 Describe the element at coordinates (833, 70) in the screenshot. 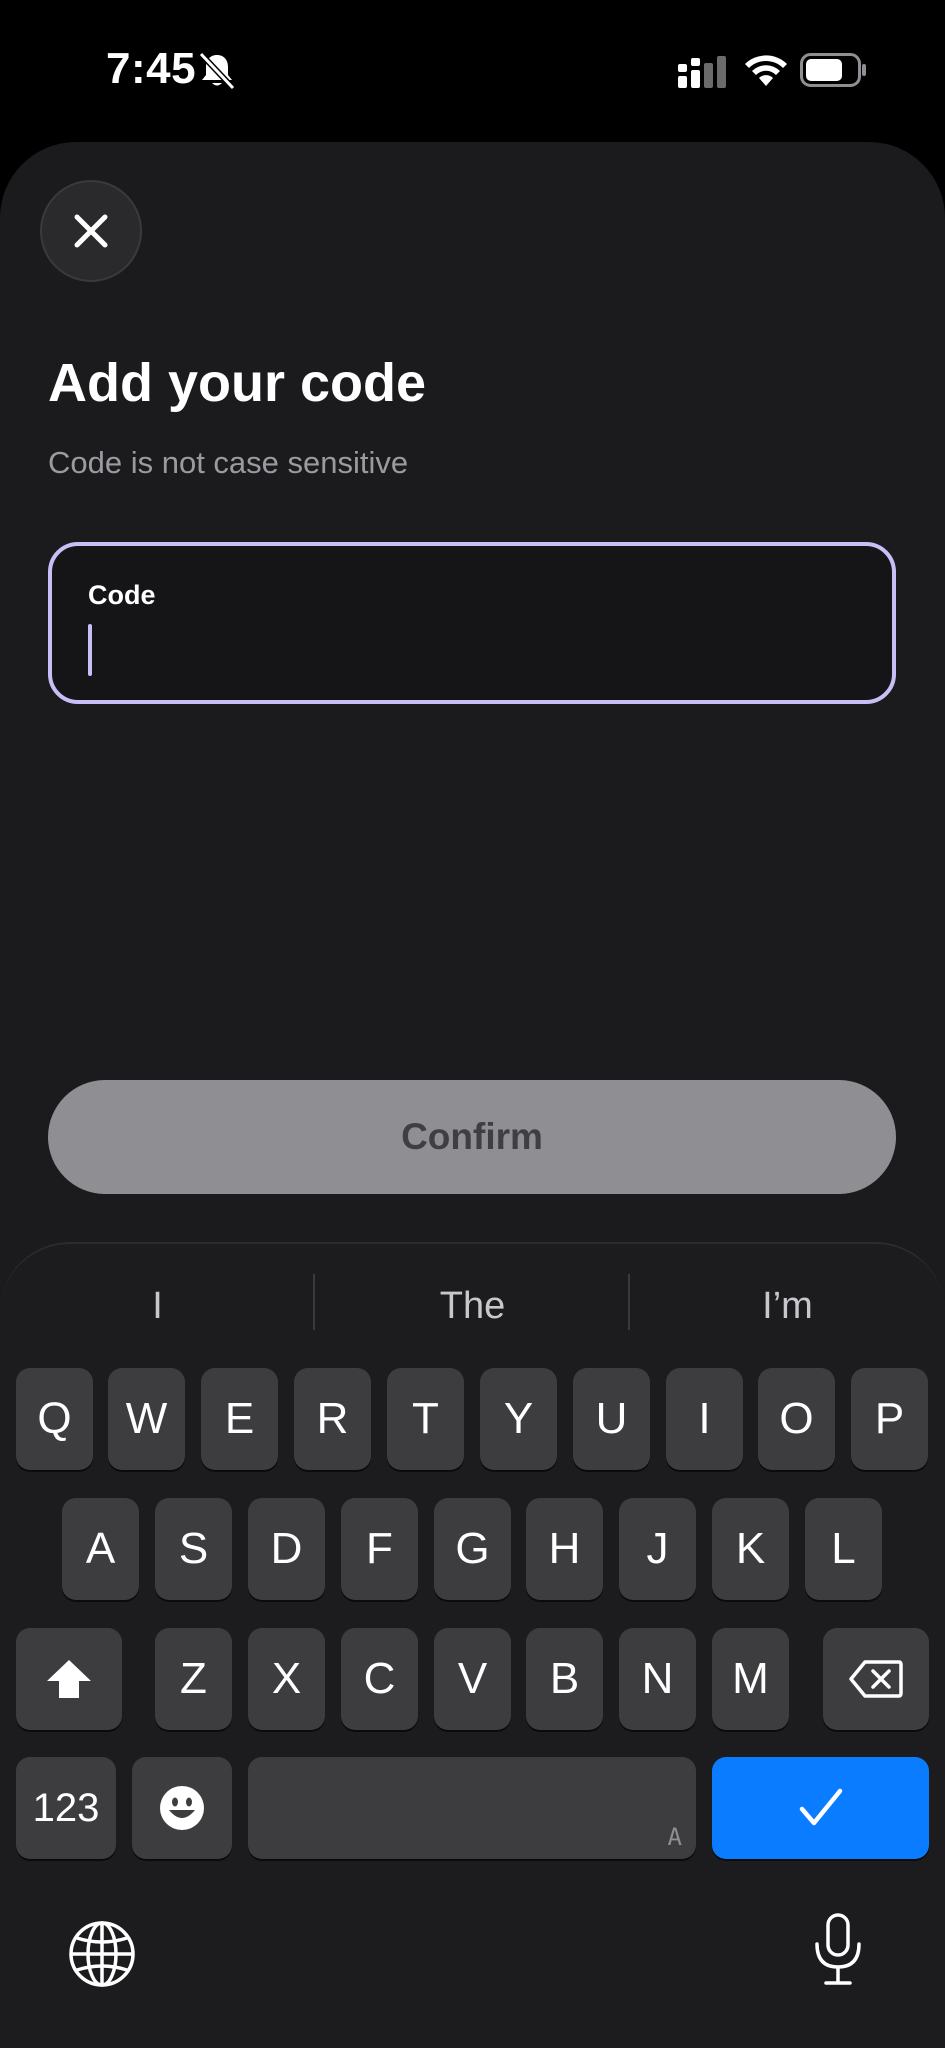

I see `battery-icon` at that location.